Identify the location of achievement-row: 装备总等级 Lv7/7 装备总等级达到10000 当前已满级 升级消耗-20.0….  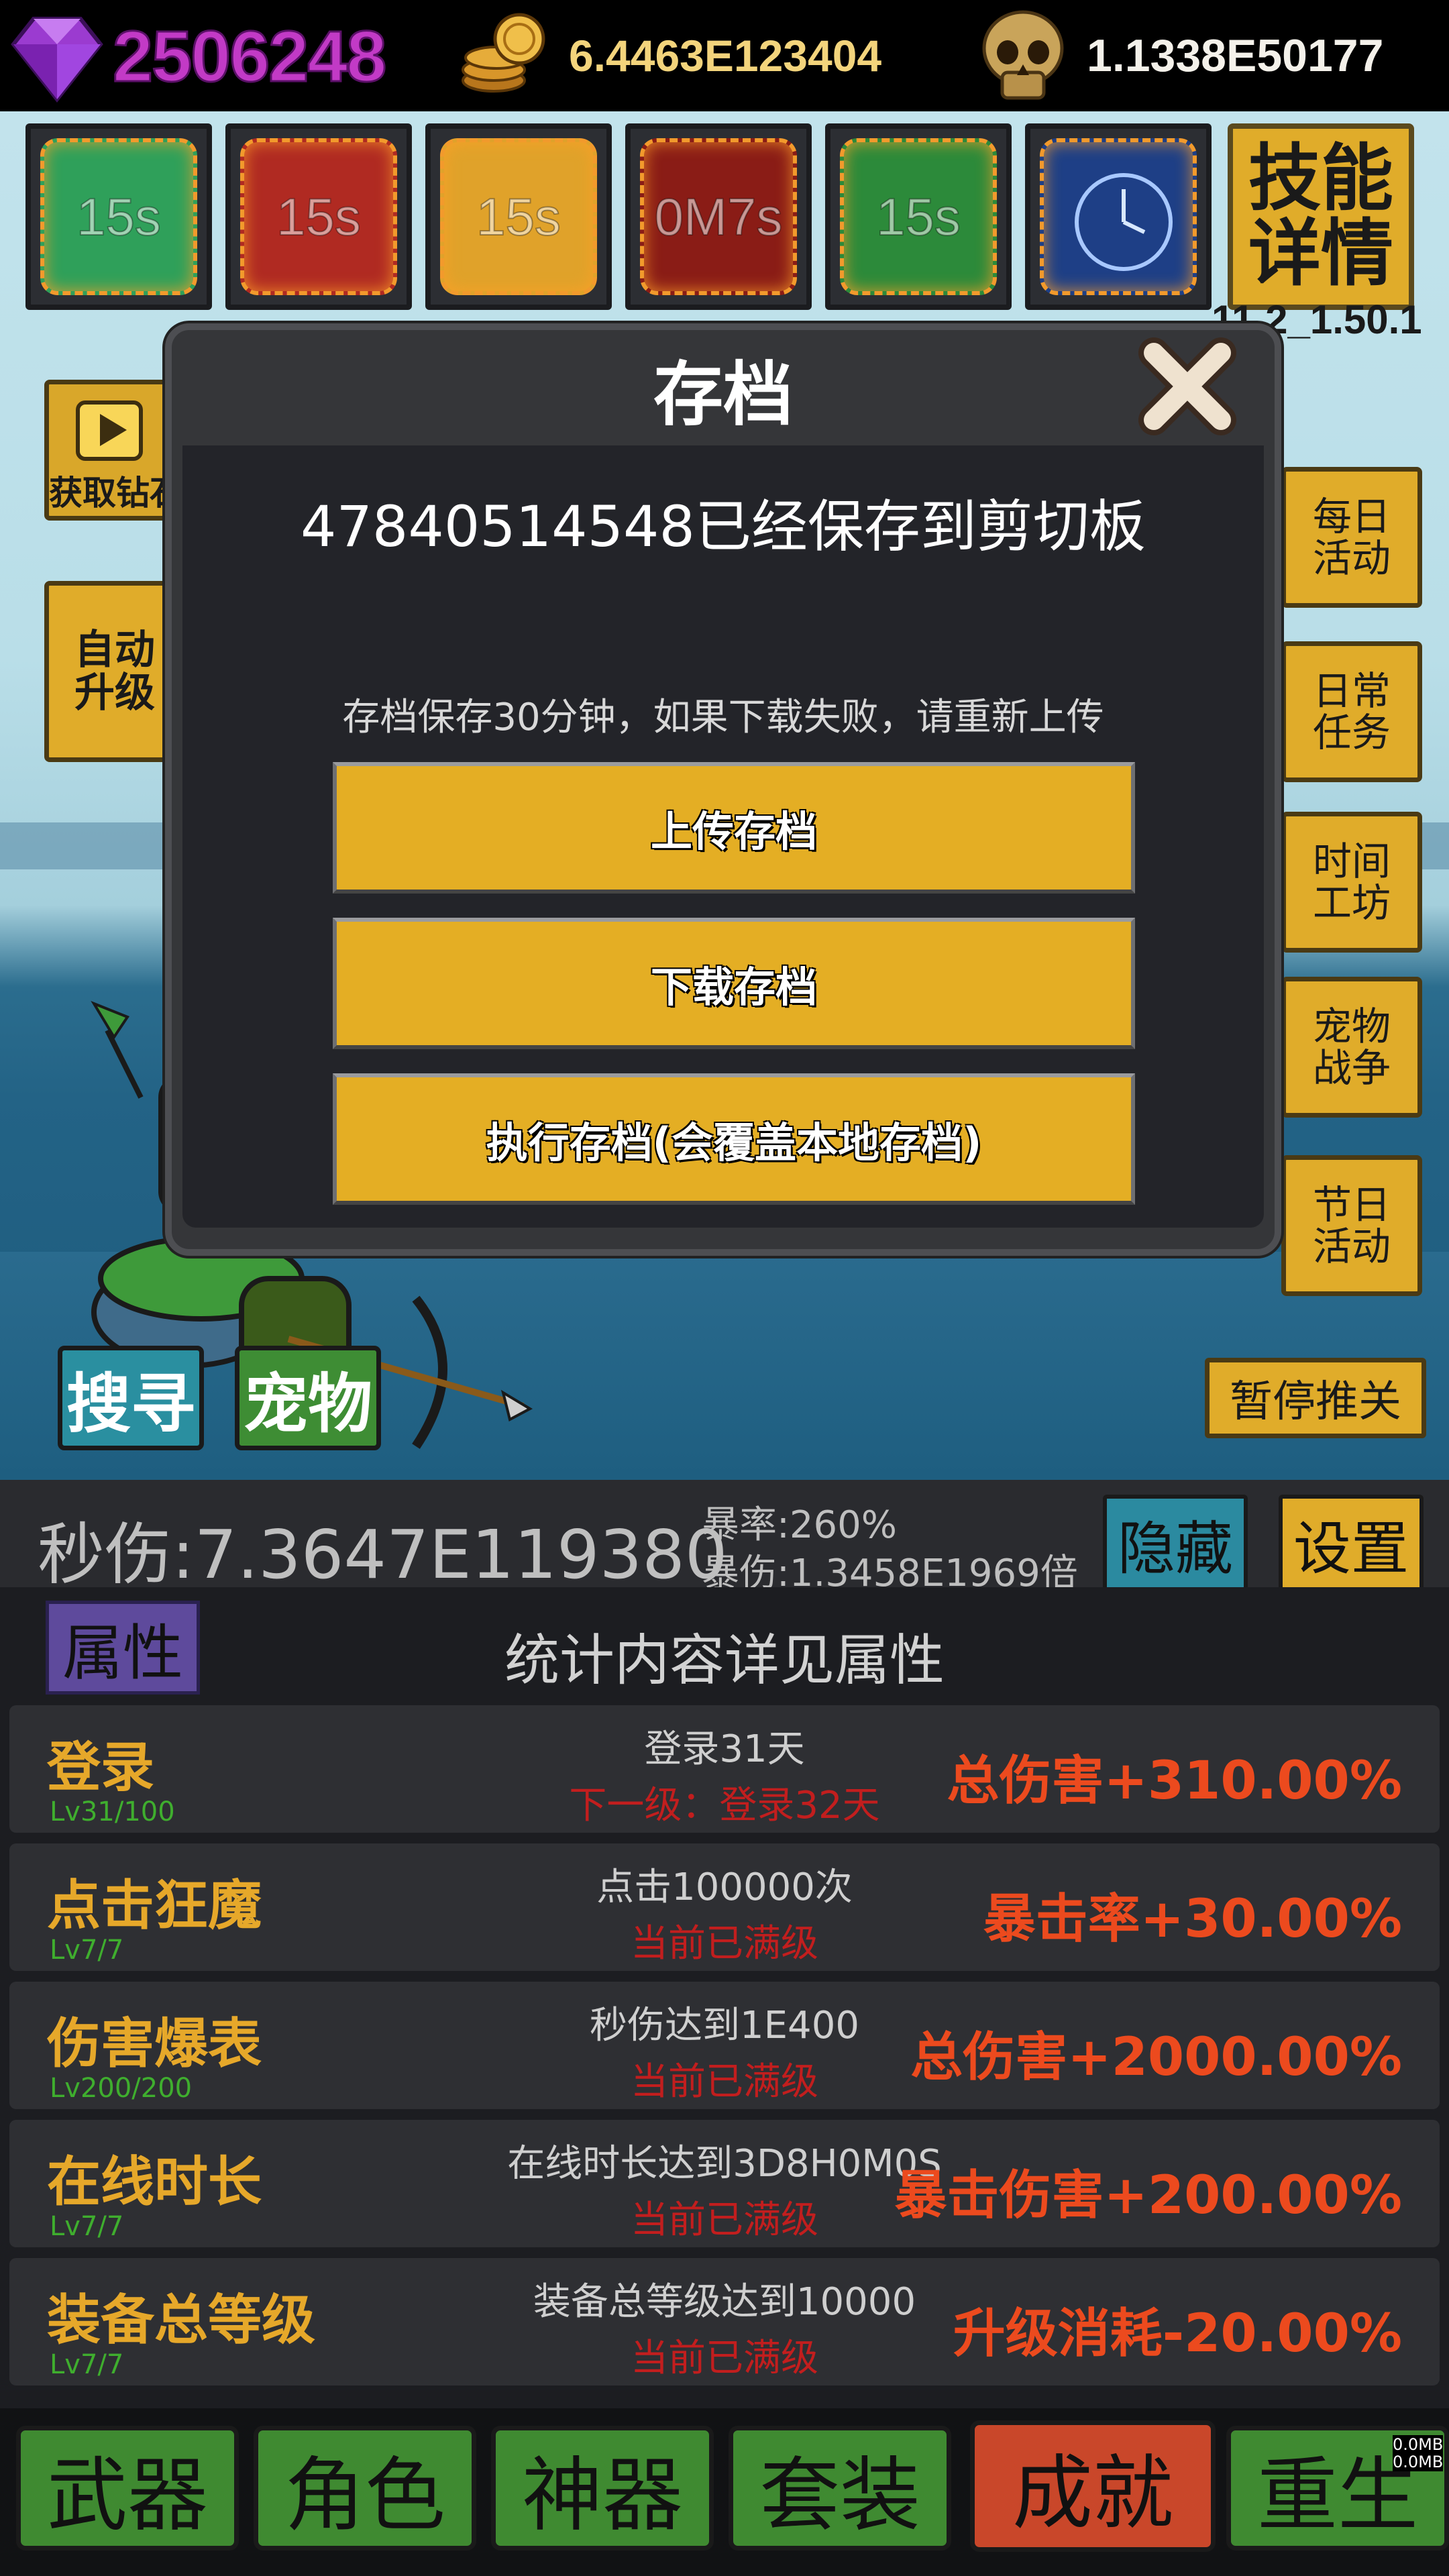
(724, 2321).